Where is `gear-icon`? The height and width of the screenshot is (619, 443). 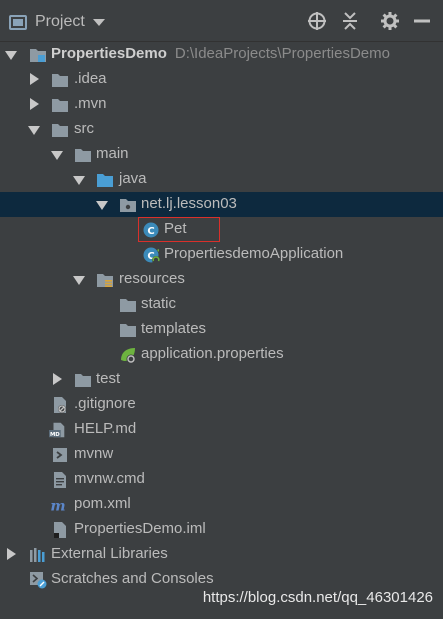
gear-icon is located at coordinates (390, 21).